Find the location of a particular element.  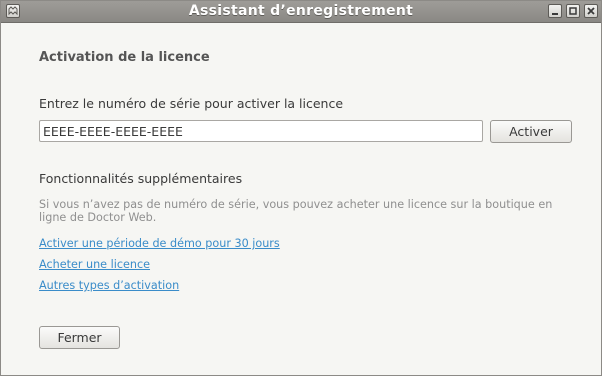

minimize-icon is located at coordinates (555, 11).